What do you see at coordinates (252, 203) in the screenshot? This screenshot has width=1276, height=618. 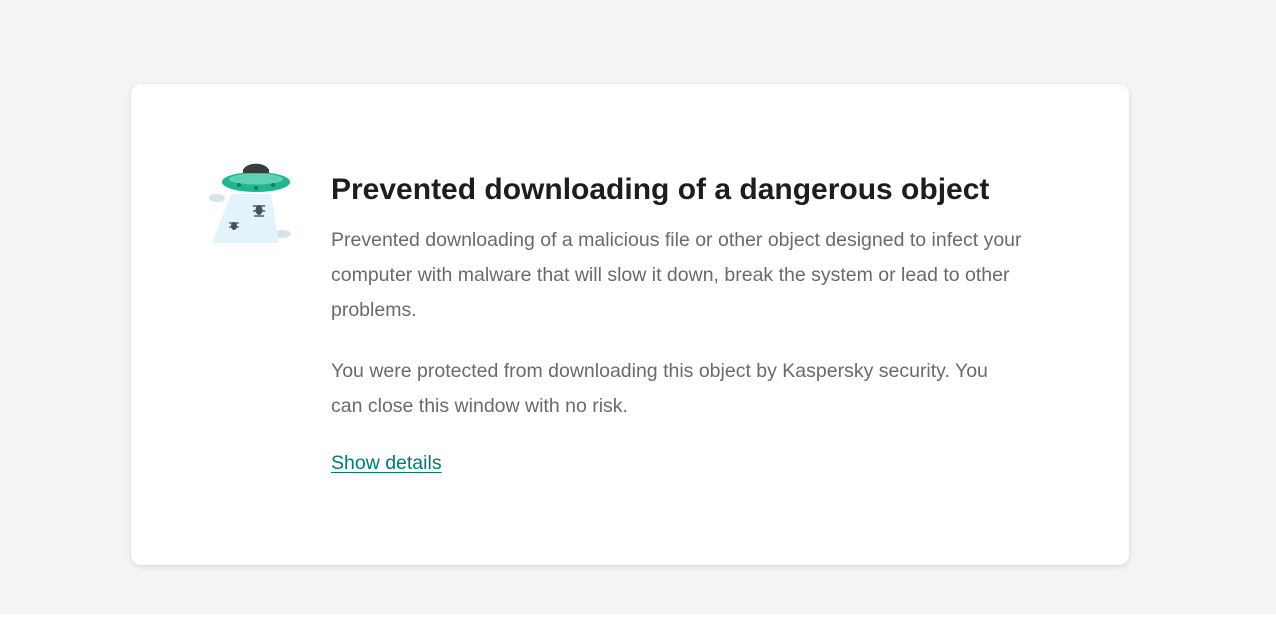 I see `ufo-beam-malware-icon` at bounding box center [252, 203].